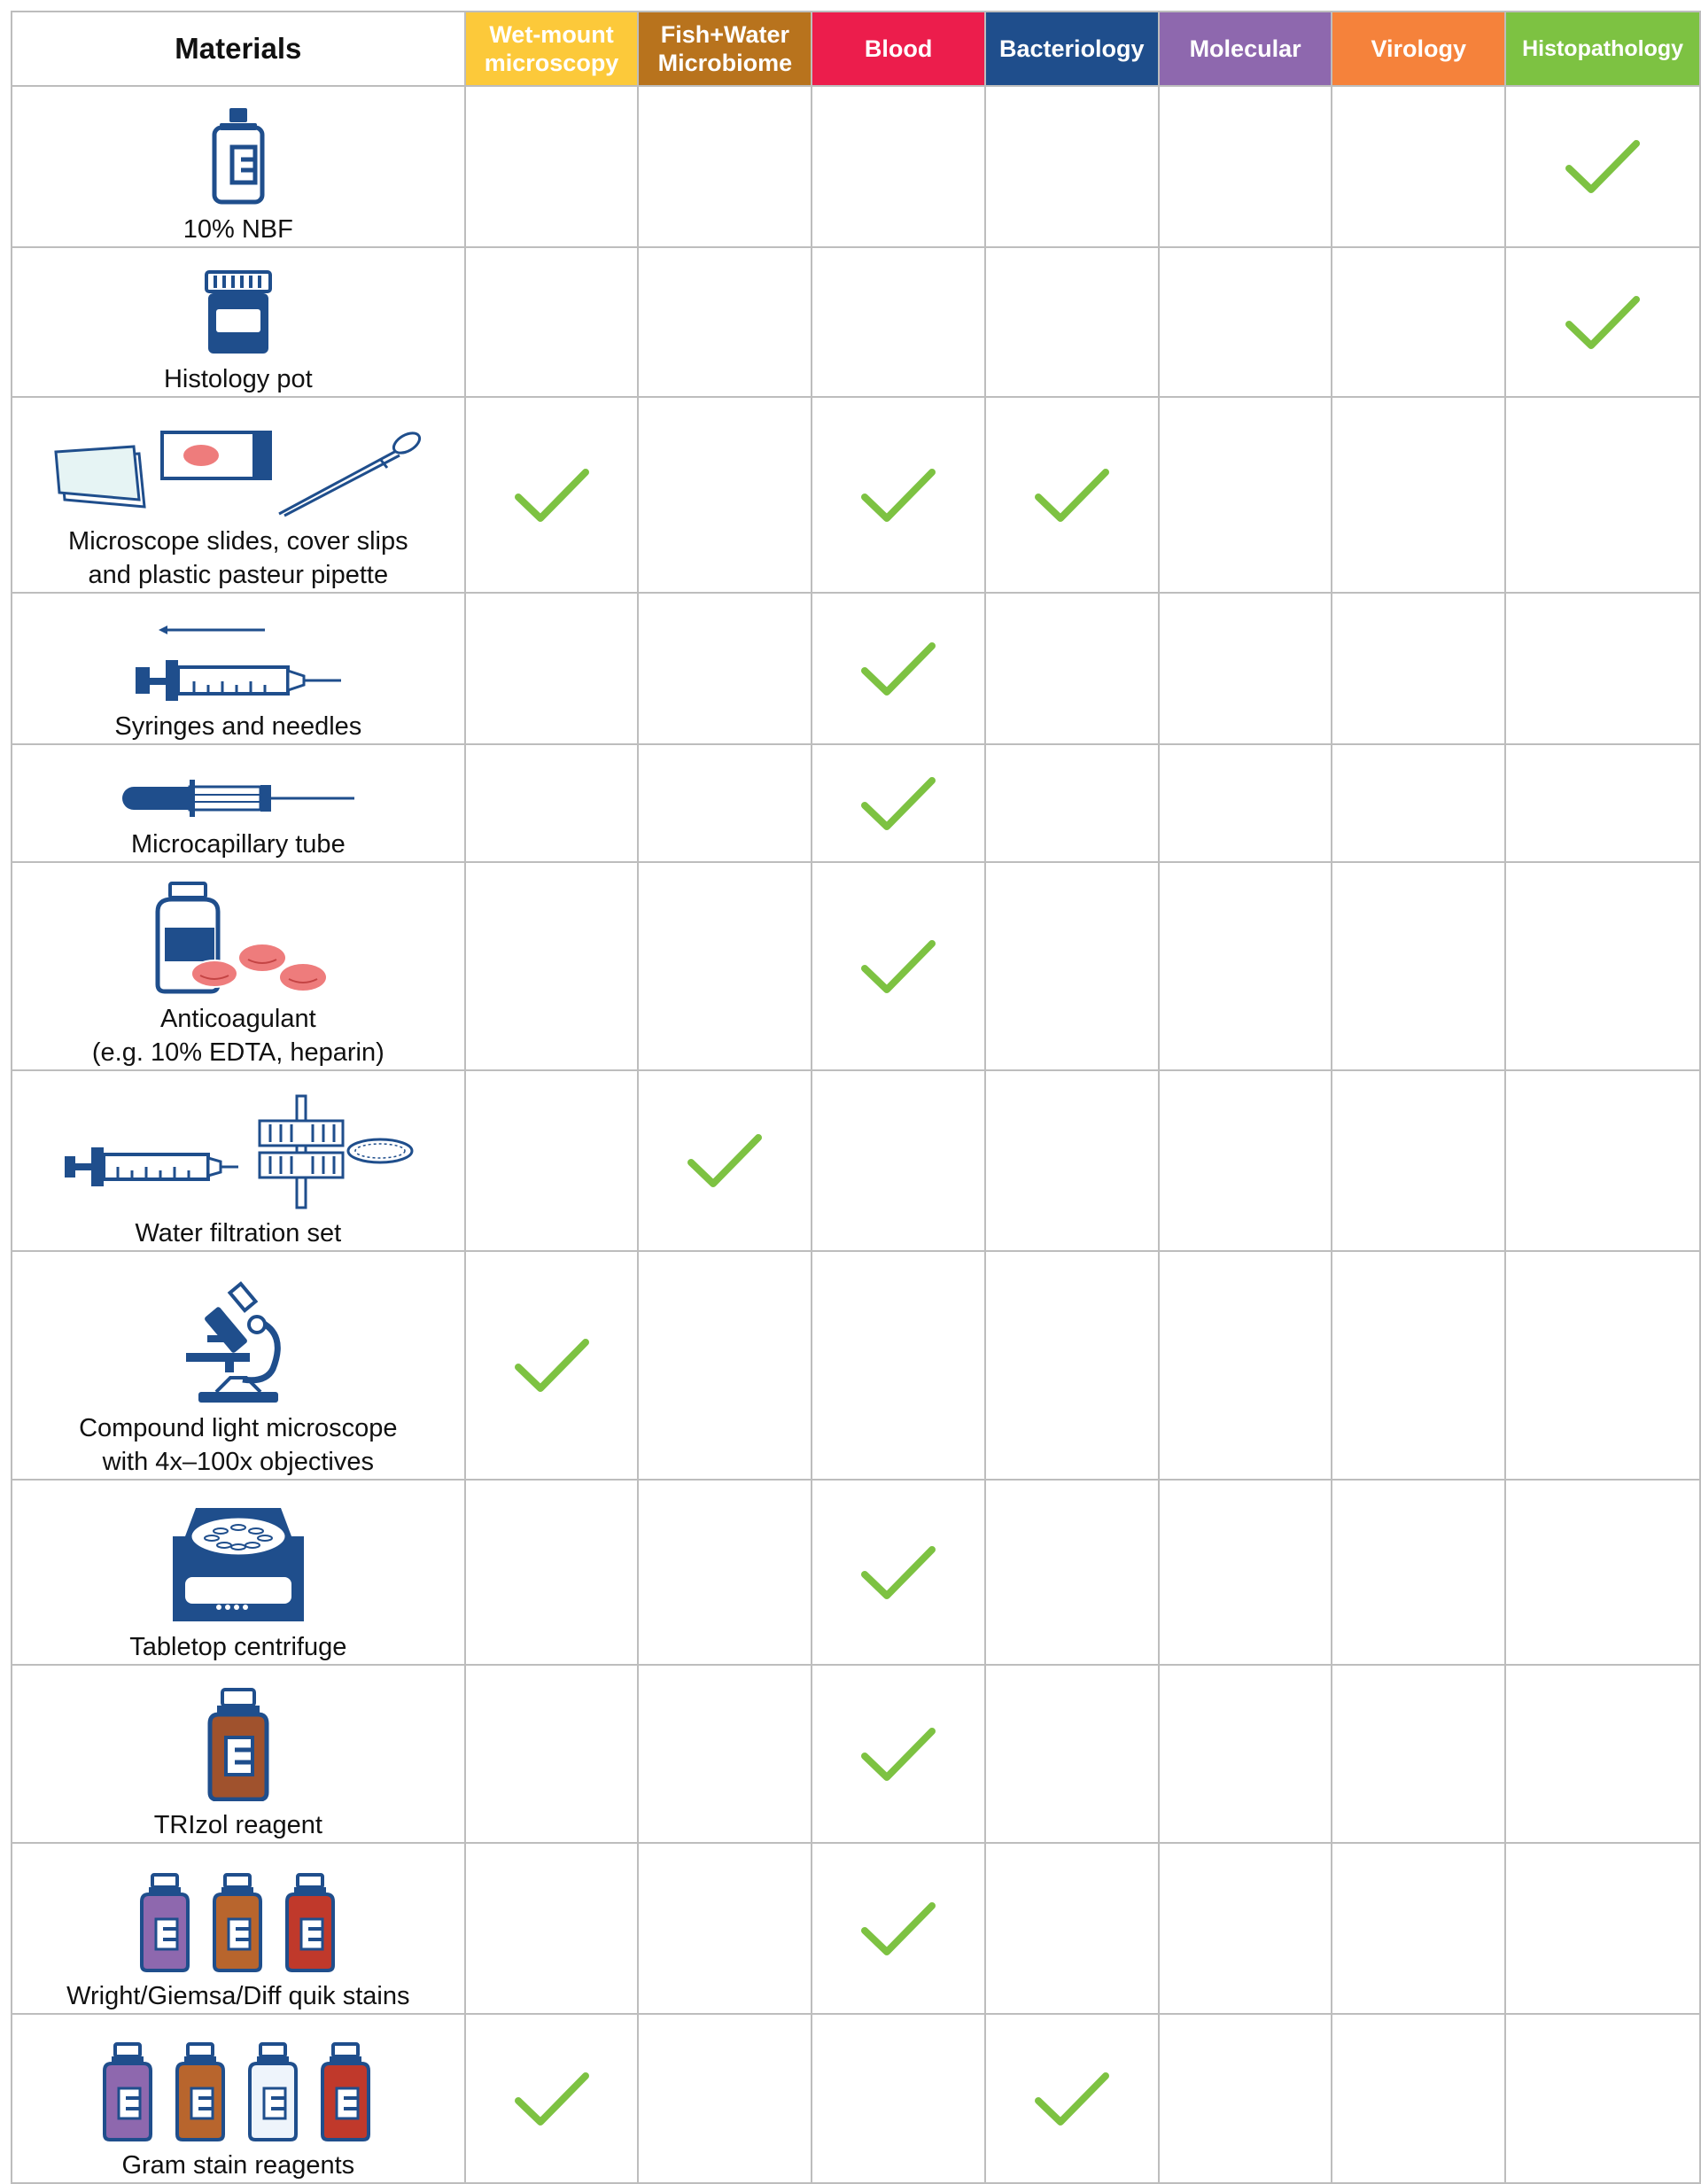  I want to click on material-label: Histology pot, so click(238, 379).